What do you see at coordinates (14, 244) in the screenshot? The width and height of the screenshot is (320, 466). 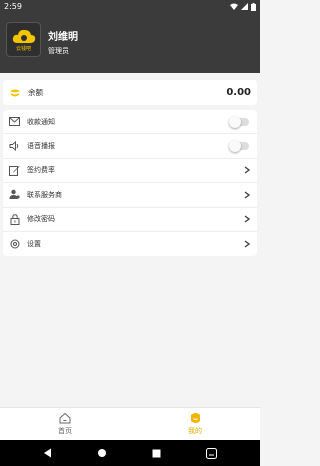 I see `gear-icon` at bounding box center [14, 244].